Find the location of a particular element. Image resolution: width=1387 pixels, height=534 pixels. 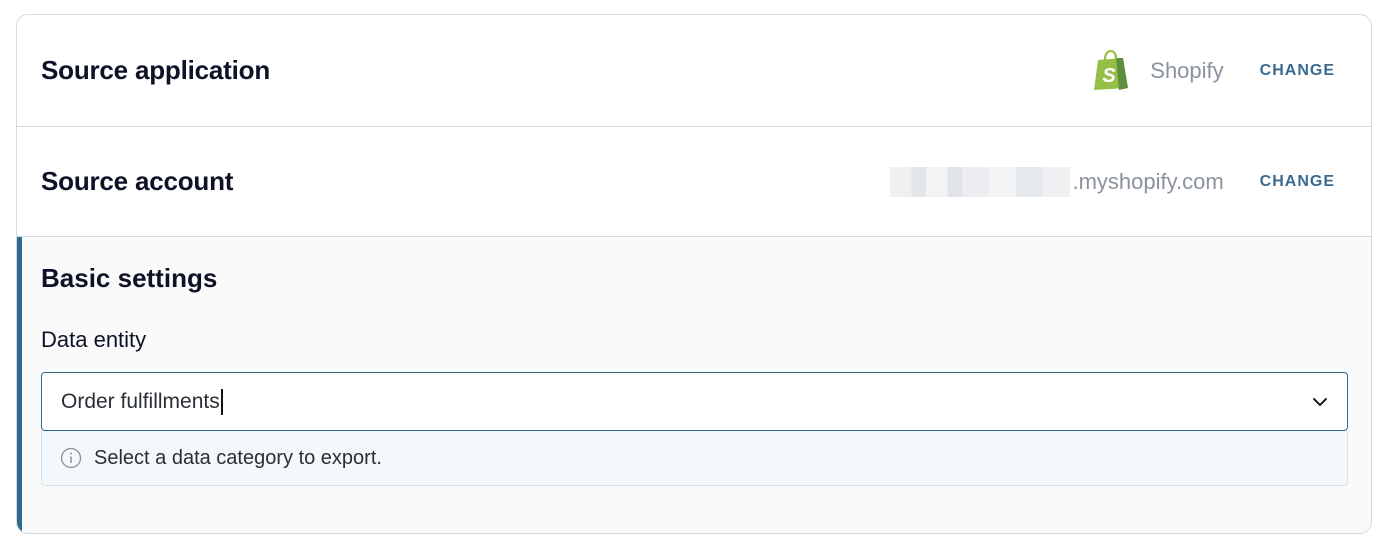

source-account-value: .myshopify.com CHANGE is located at coordinates (1112, 181).